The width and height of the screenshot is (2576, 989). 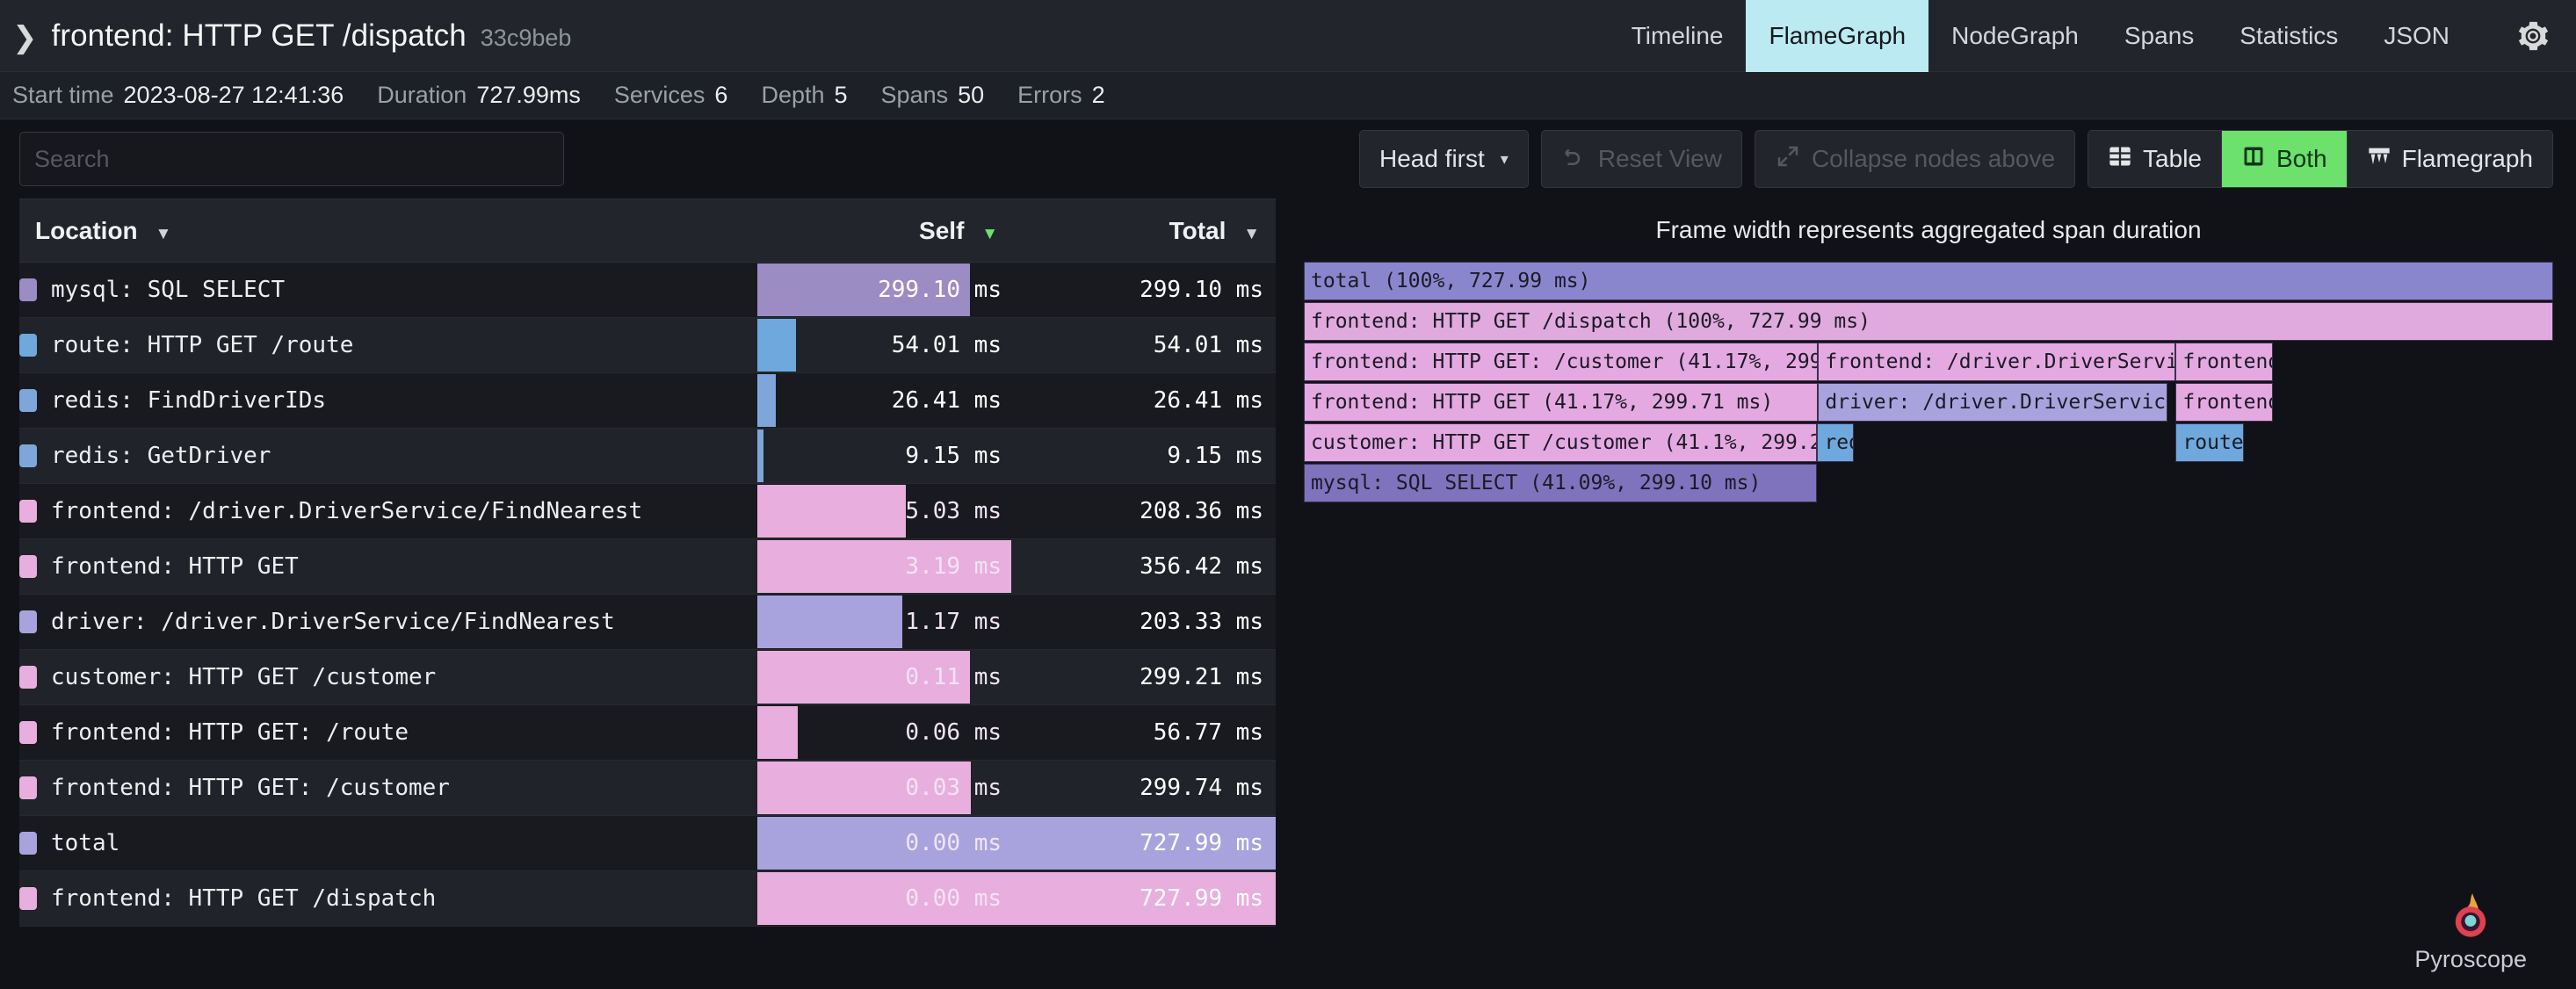 I want to click on flamegraph-frame: frontend: HTTP GET (7.79%, 56.71 ms), so click(x=2224, y=402).